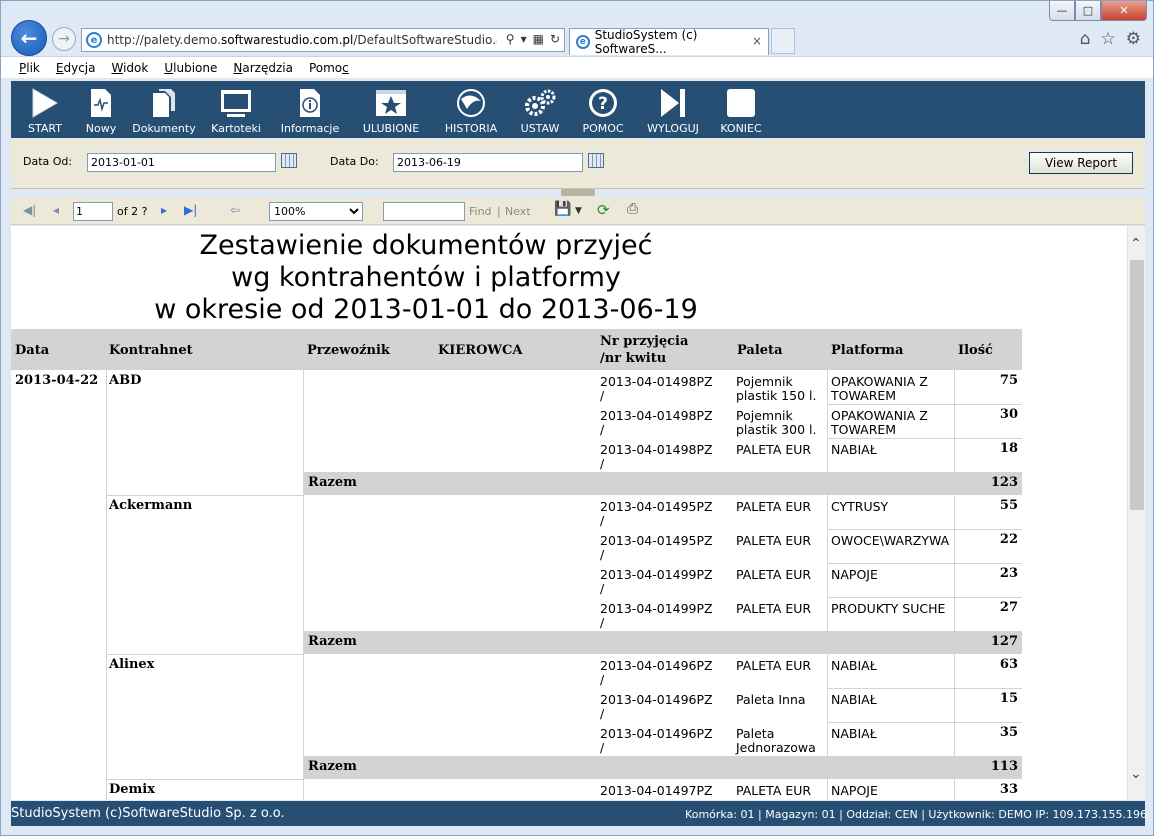 The height and width of the screenshot is (836, 1154). I want to click on header-data: Data, so click(32, 350).